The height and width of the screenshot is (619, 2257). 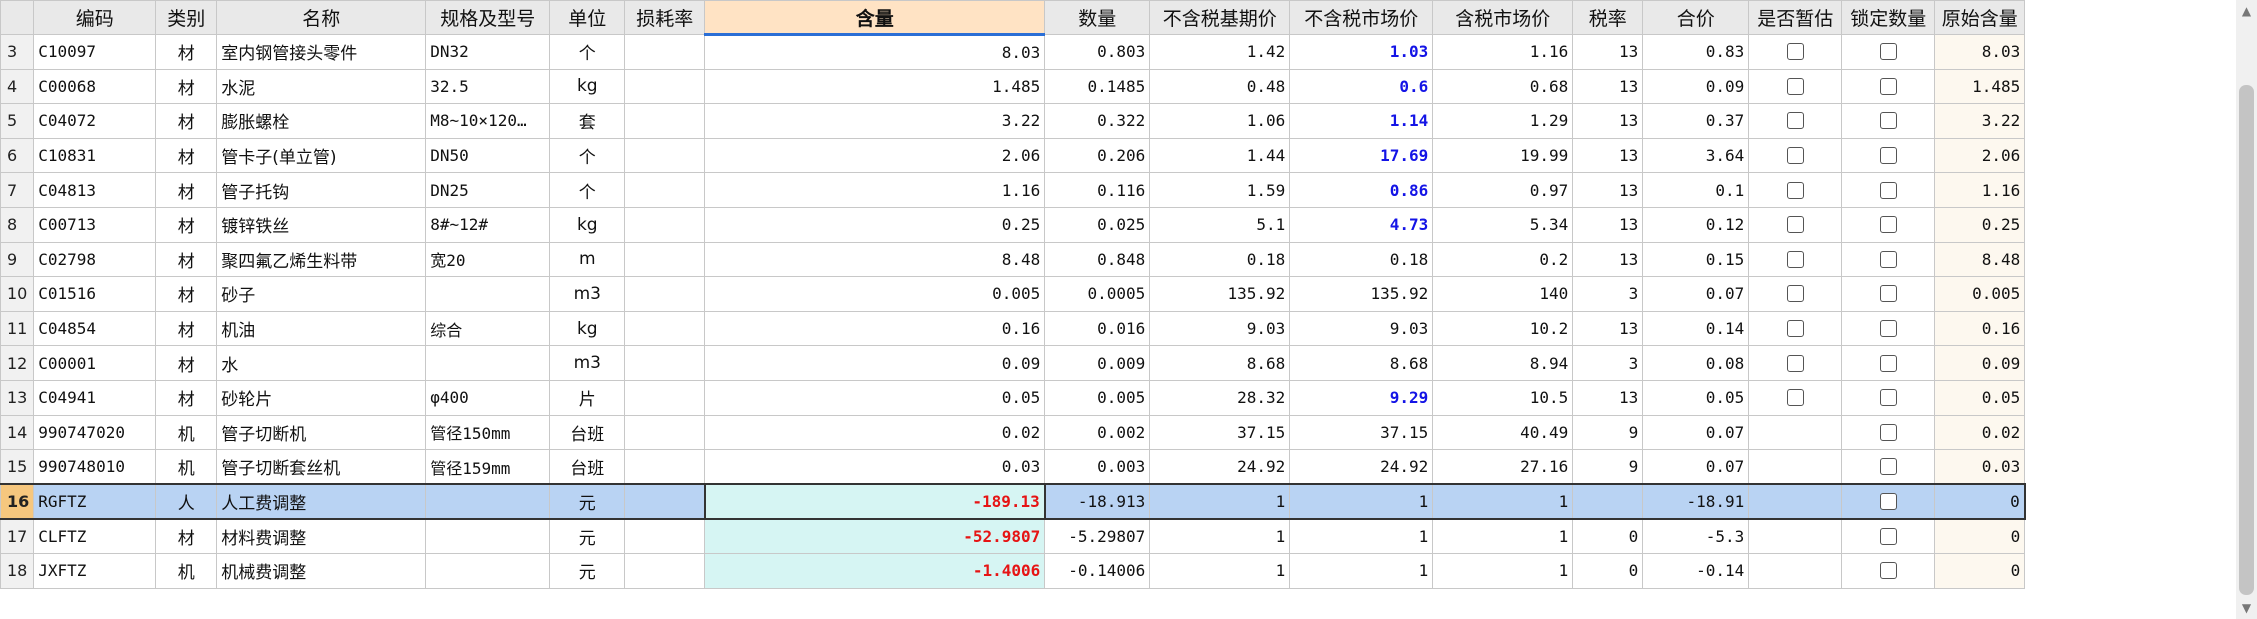 I want to click on code-cell: C04854, so click(x=95, y=328).